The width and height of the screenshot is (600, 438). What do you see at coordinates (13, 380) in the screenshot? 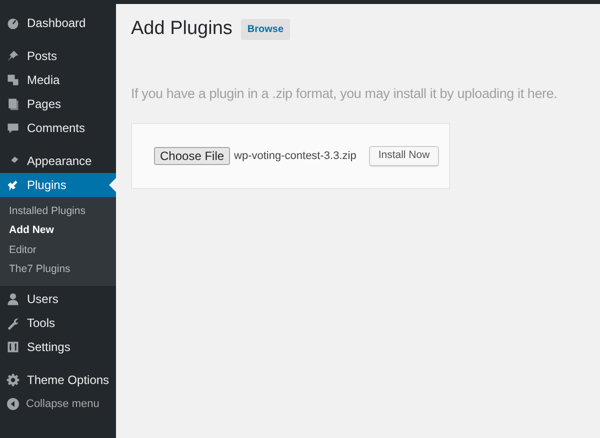
I see `gear-icon` at bounding box center [13, 380].